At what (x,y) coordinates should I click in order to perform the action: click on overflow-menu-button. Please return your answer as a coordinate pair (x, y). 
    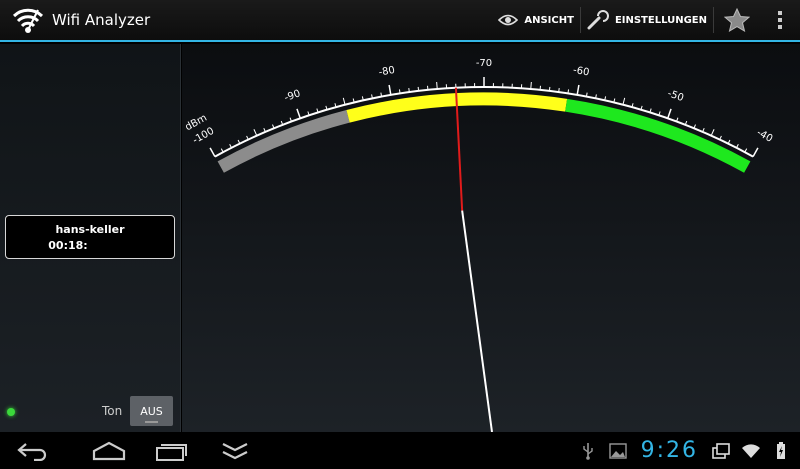
    Looking at the image, I should click on (780, 20).